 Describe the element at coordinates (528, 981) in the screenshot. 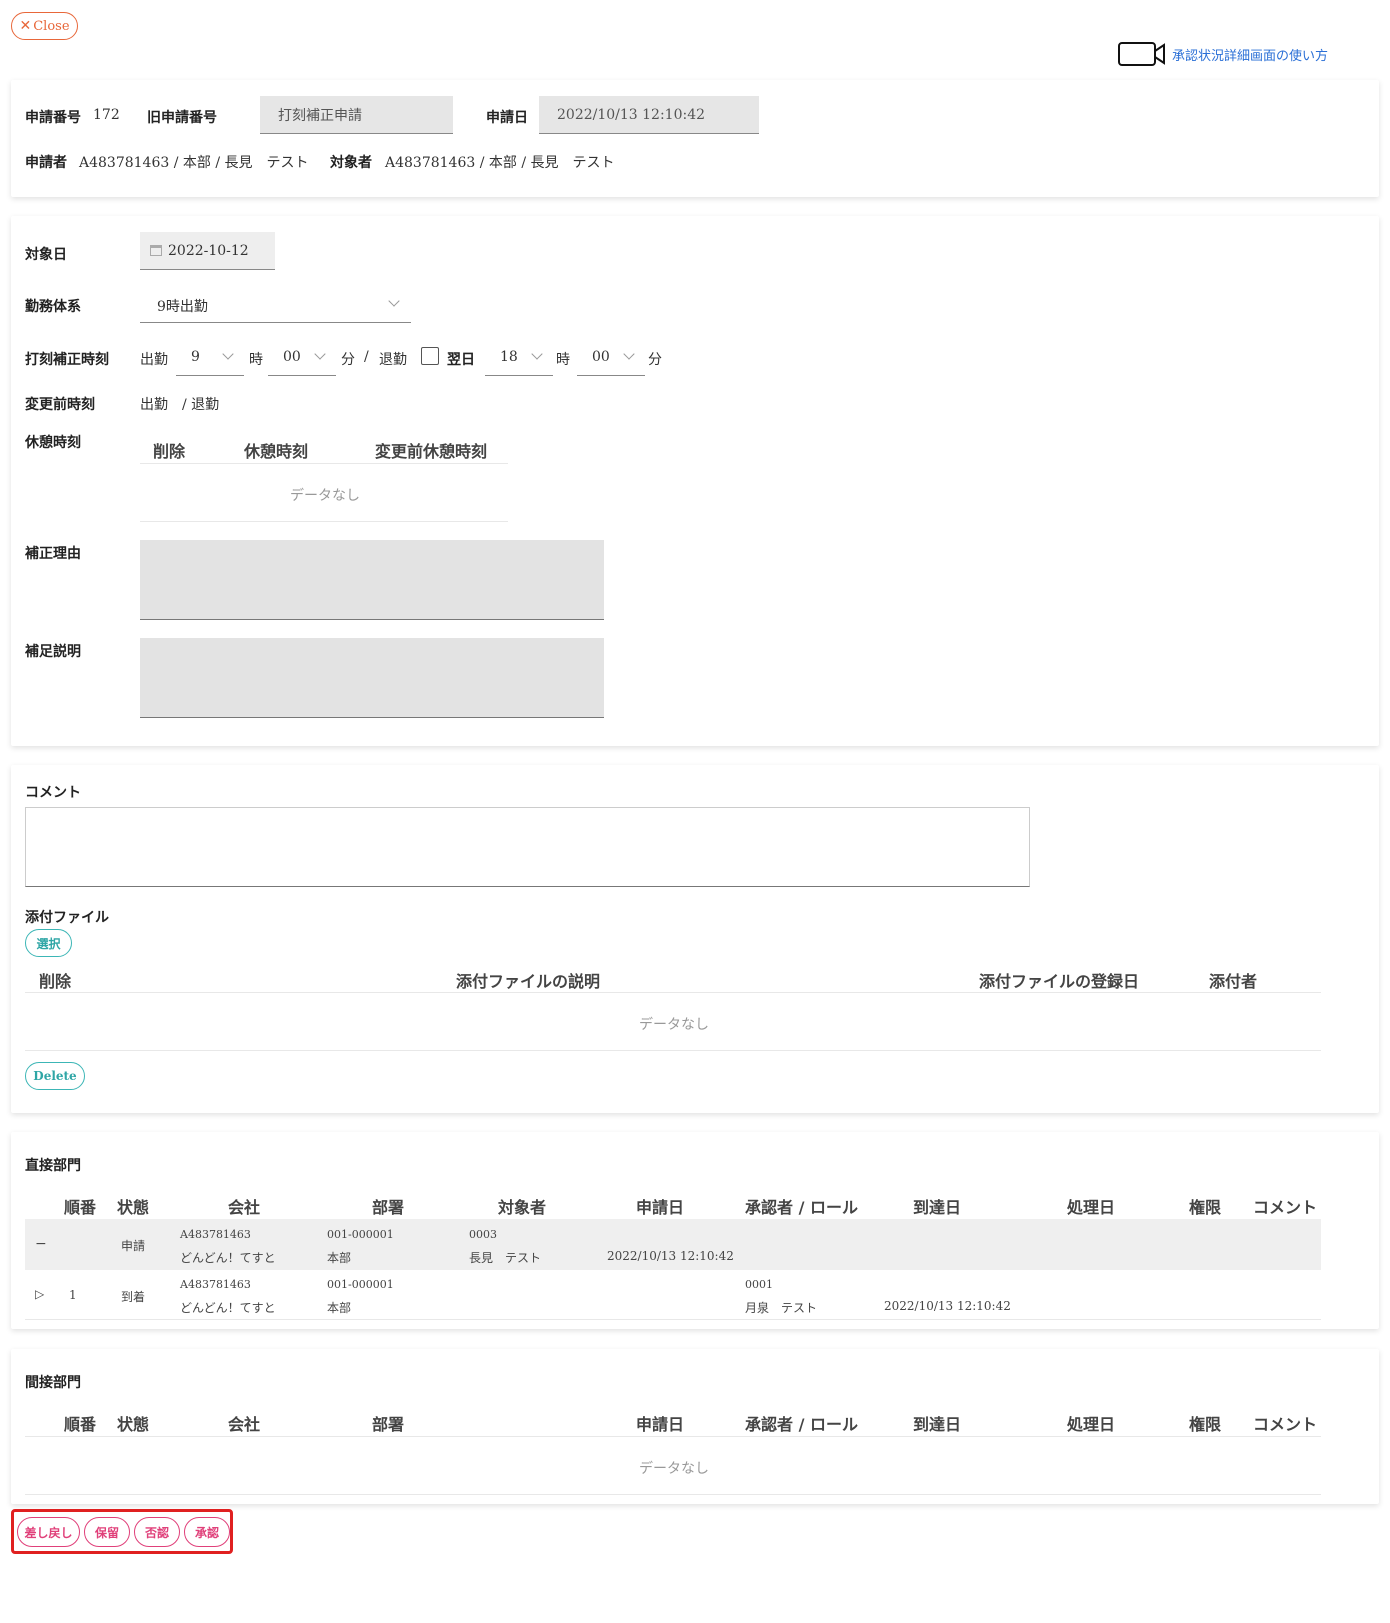

I see `attach-header-desc: 添付ファイルの説明` at that location.